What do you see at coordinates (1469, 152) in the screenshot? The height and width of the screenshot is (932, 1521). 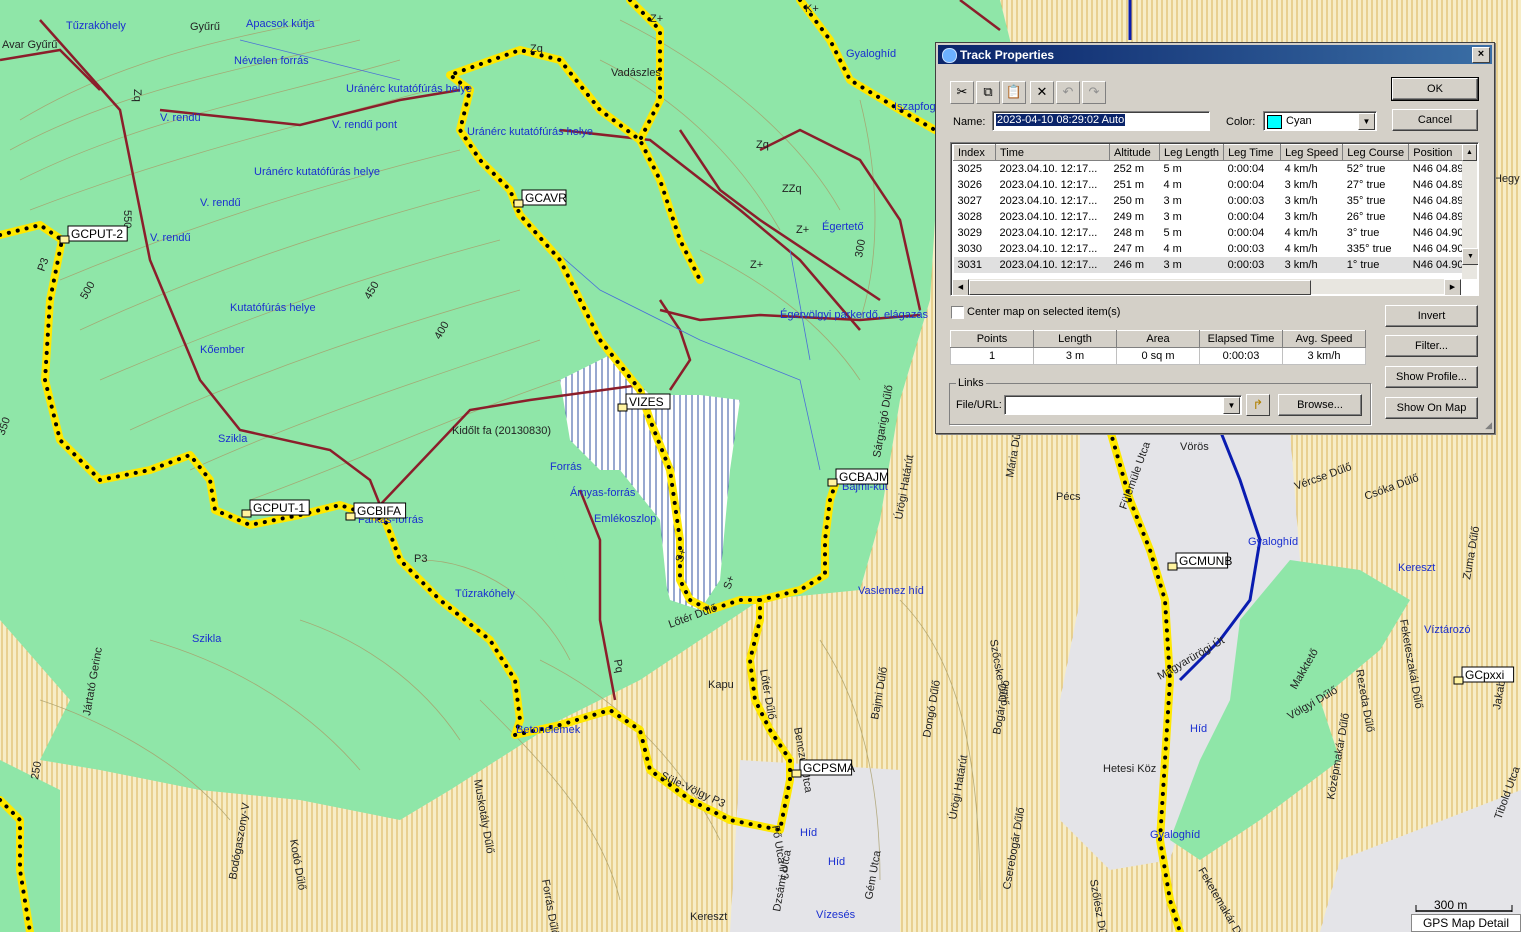 I see `scroll-up-icon: ▲` at bounding box center [1469, 152].